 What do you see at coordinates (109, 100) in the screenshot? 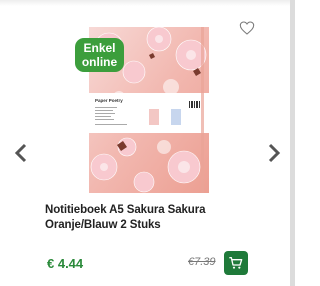
I see `svg-text: Paper Poetry` at bounding box center [109, 100].